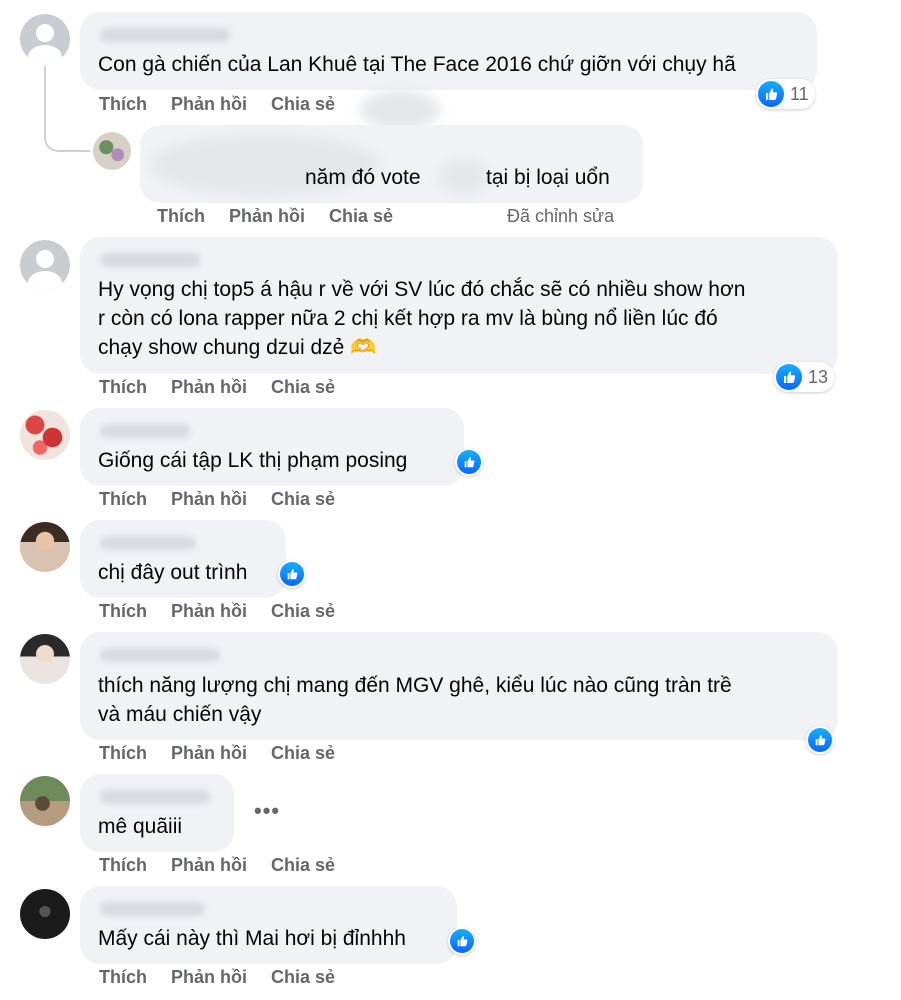 The width and height of the screenshot is (901, 1000). What do you see at coordinates (67, 109) in the screenshot?
I see `thread-connector` at bounding box center [67, 109].